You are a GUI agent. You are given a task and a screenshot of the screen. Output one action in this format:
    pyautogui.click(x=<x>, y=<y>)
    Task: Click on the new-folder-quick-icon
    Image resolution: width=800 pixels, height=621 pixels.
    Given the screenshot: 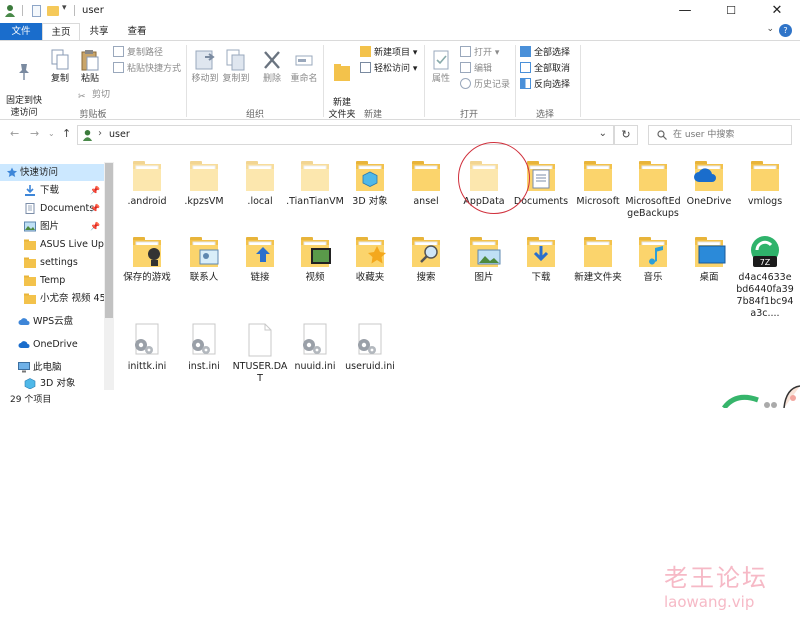 What is the action you would take?
    pyautogui.click(x=53, y=11)
    